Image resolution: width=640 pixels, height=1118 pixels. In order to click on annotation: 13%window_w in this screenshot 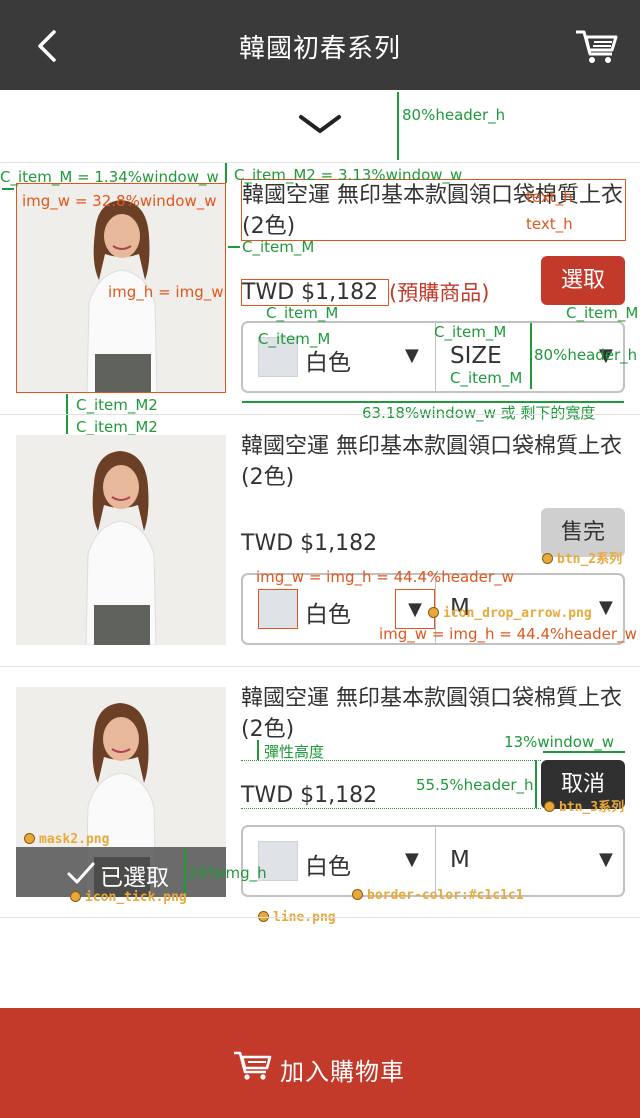, I will do `click(559, 742)`.